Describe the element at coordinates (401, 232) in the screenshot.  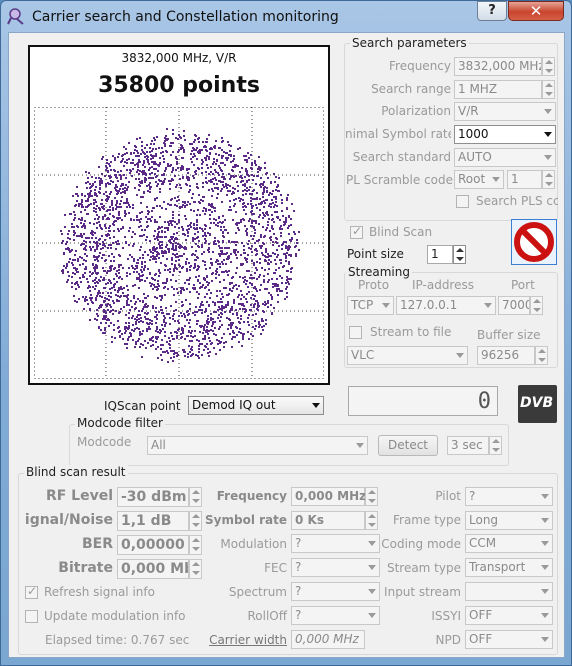
I see `blind-scan-label: Blind Scan` at that location.